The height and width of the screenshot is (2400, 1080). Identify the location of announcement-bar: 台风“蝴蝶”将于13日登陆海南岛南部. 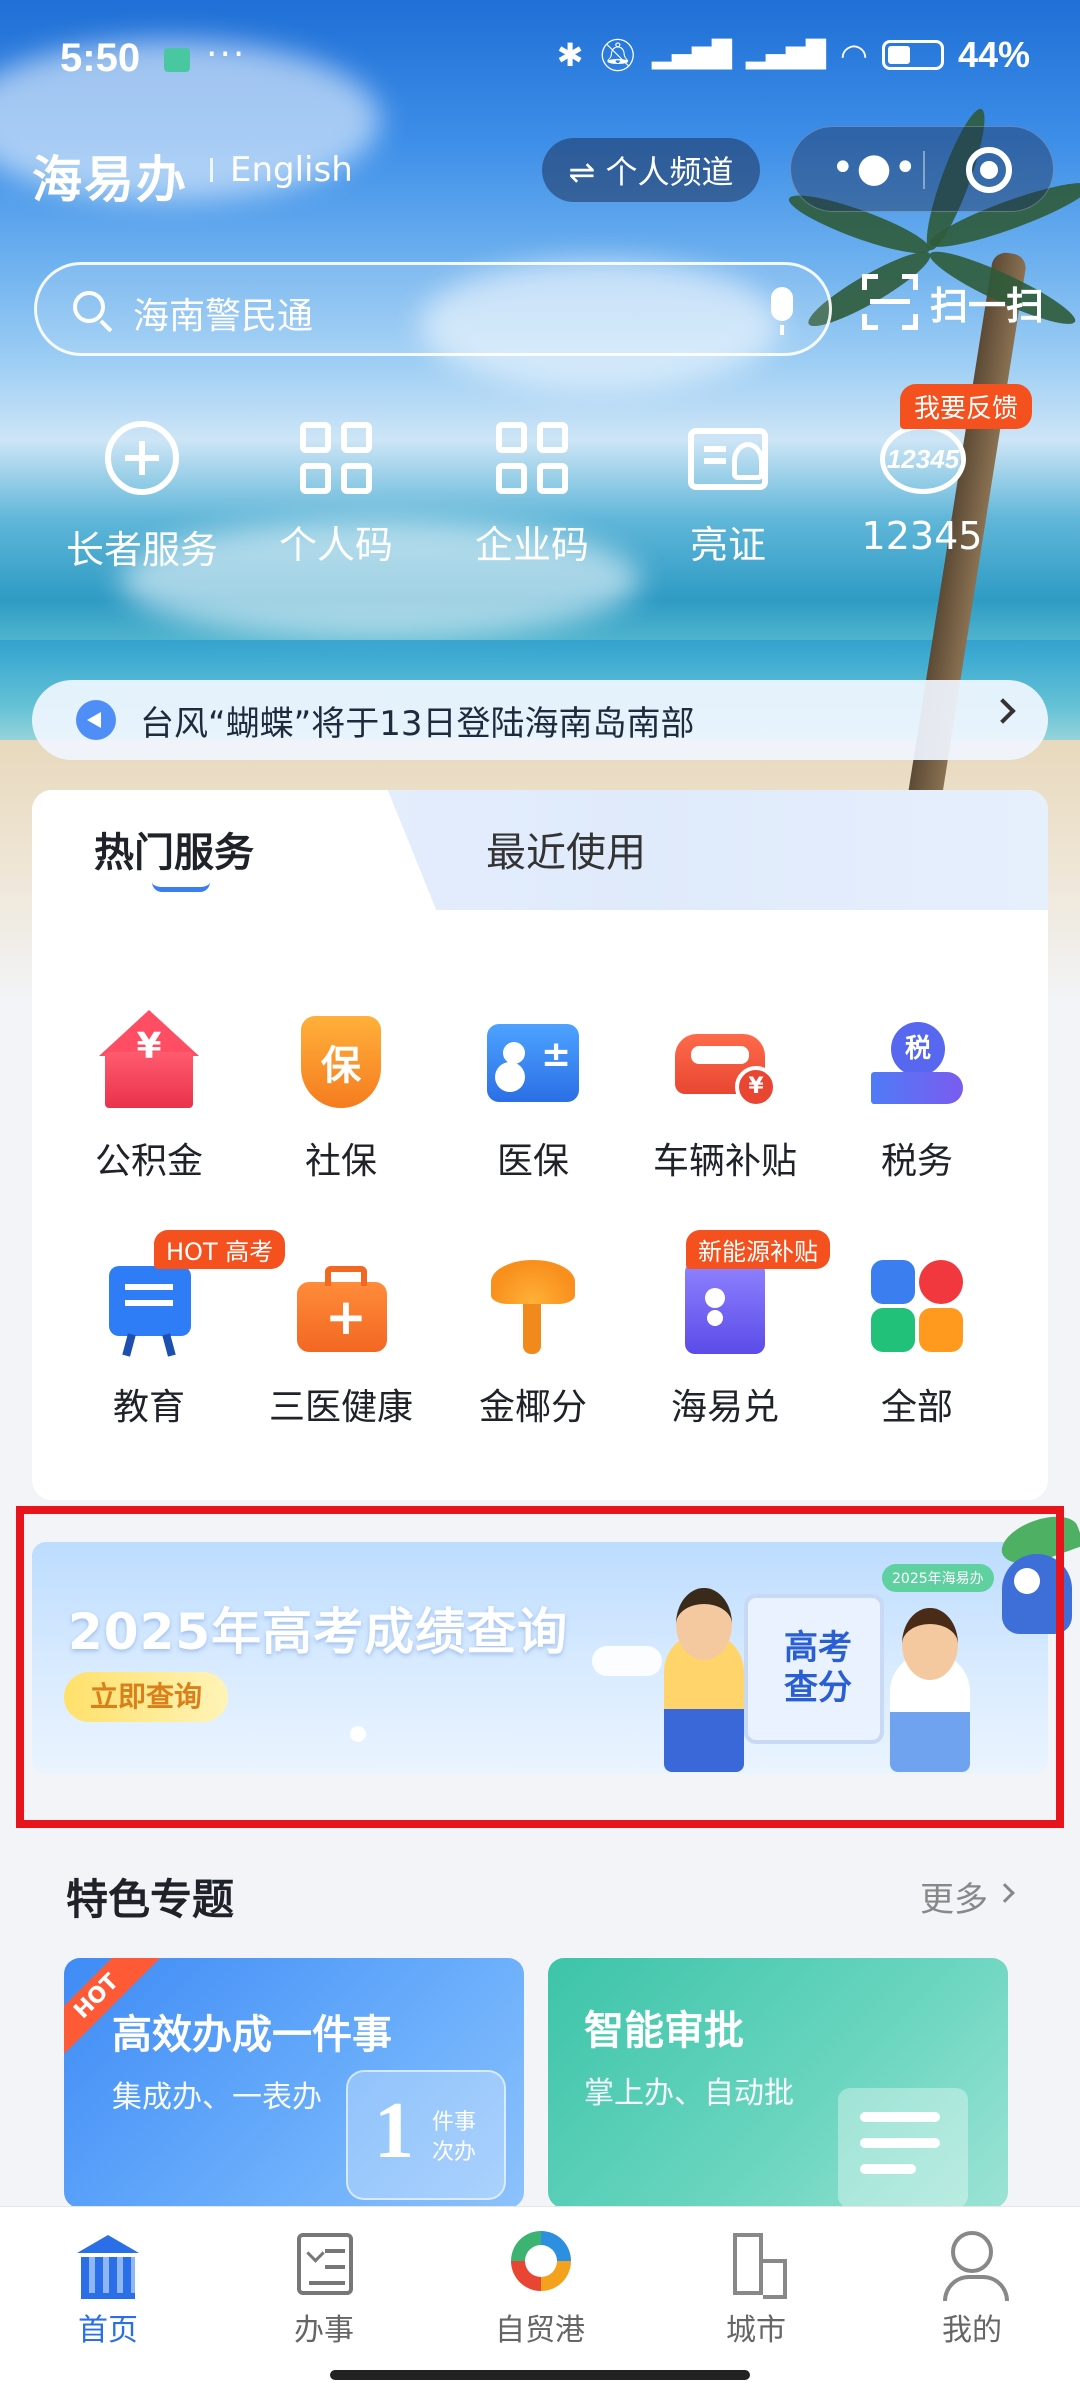
(540, 720).